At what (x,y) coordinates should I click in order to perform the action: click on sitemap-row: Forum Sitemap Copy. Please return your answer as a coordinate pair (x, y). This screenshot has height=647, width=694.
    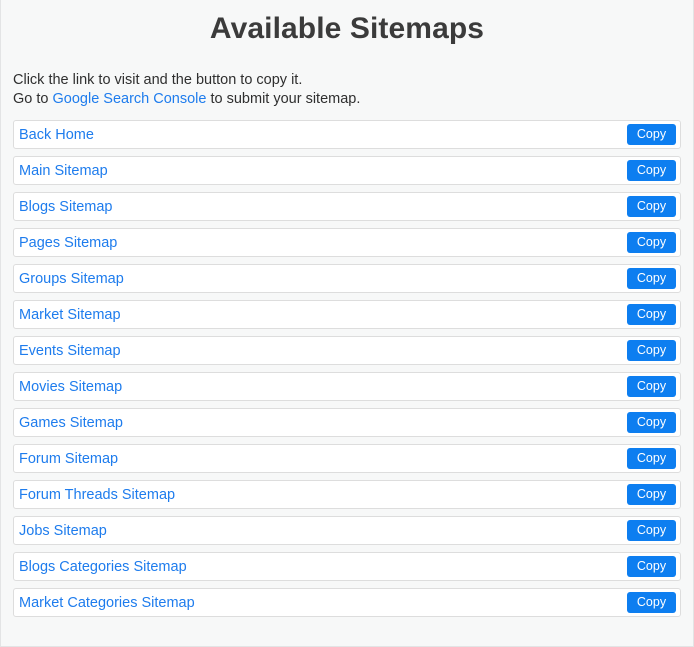
    Looking at the image, I should click on (347, 458).